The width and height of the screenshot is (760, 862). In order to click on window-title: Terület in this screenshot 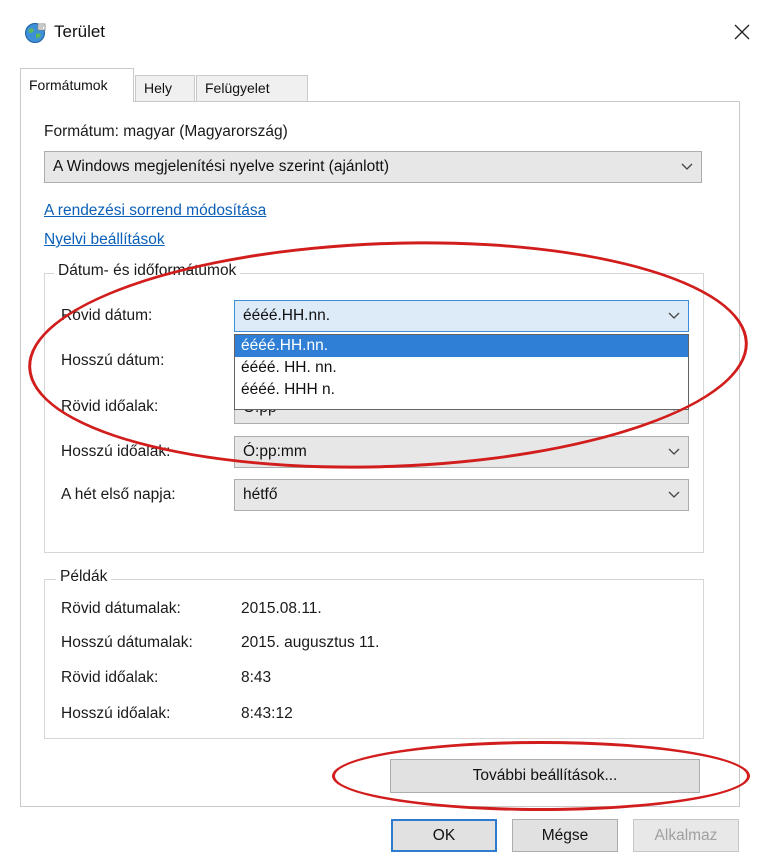, I will do `click(80, 31)`.